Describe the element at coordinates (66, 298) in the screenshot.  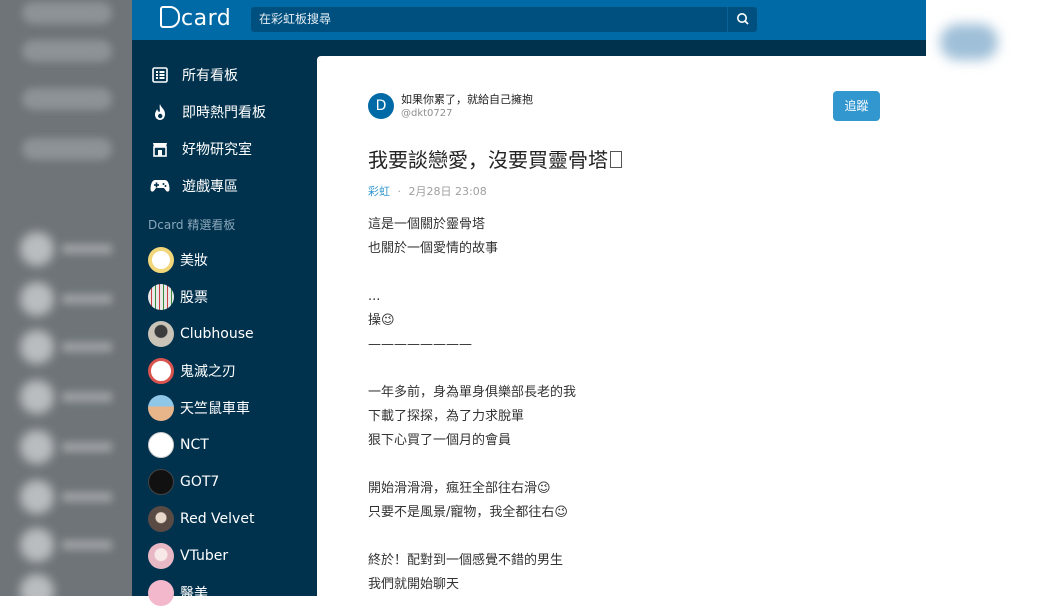
I see `blurred-background-left` at that location.